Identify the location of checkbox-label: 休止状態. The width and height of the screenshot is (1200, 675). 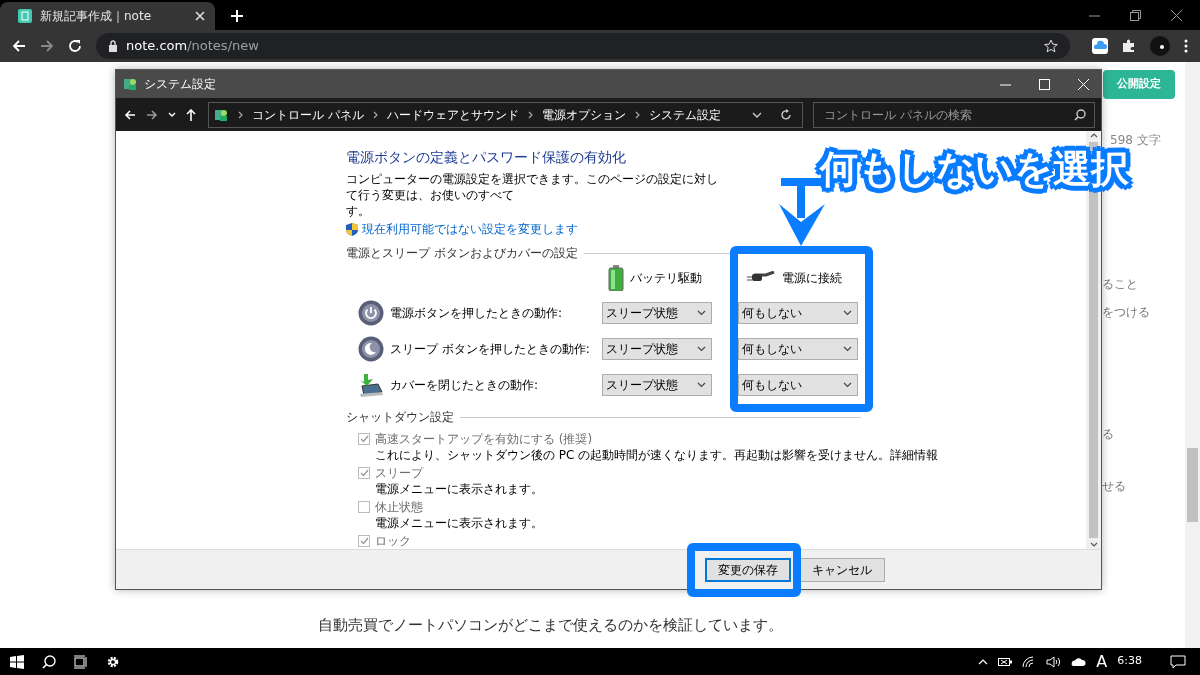
(399, 507).